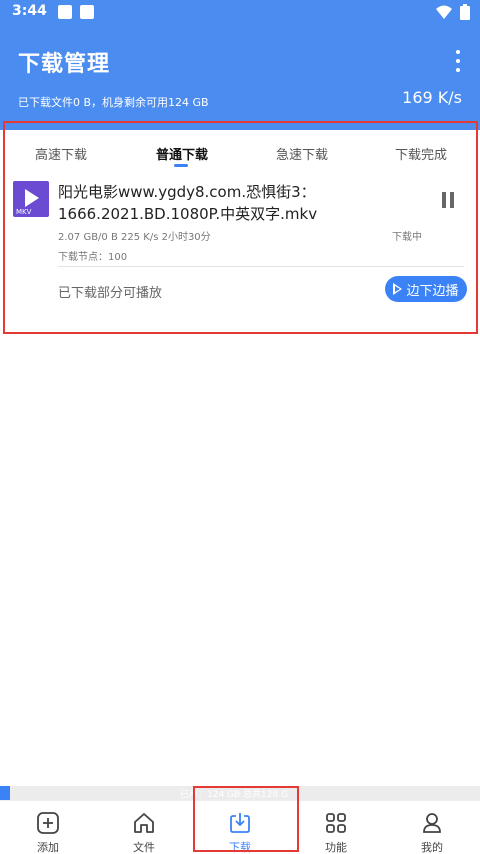  I want to click on tab-normal: 普通下载, so click(182, 153).